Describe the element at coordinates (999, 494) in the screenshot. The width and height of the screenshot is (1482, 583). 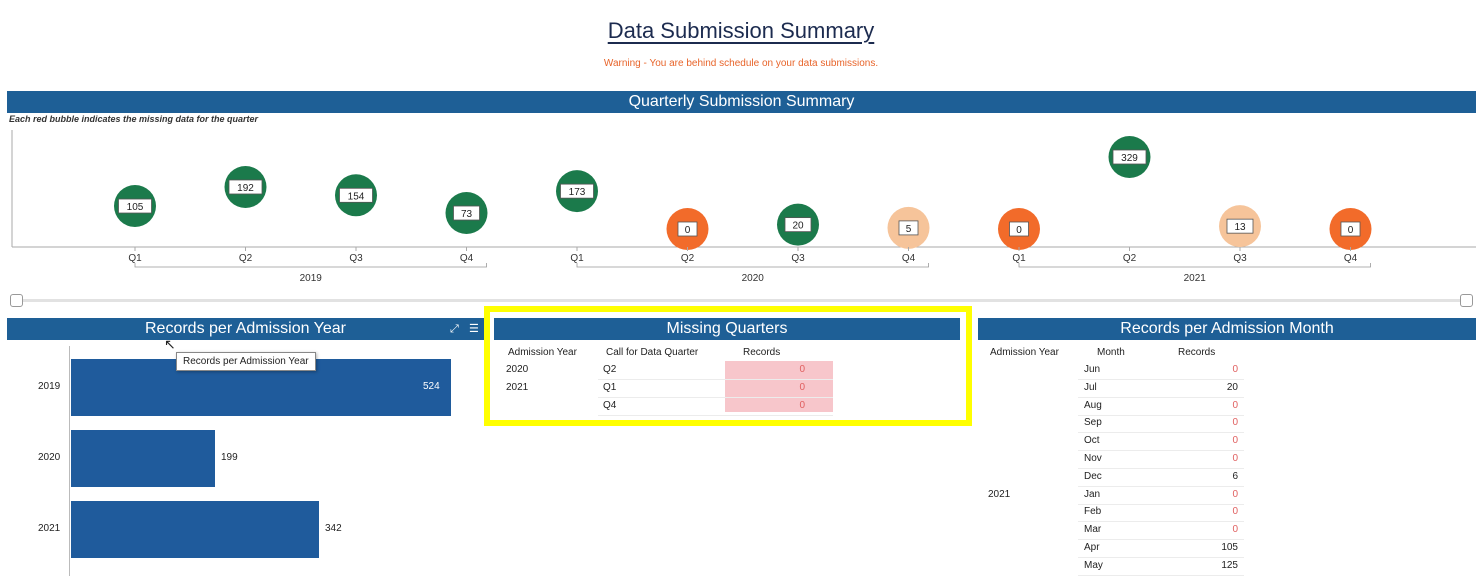
I see `am-year-label: 2021` at that location.